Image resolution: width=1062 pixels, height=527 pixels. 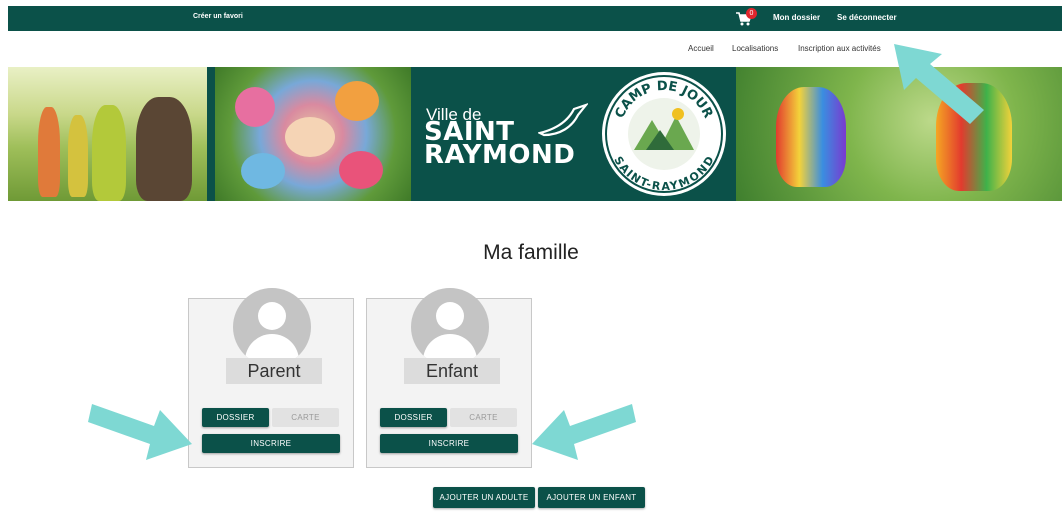 I want to click on highlight-arrow-nav, so click(x=939, y=84).